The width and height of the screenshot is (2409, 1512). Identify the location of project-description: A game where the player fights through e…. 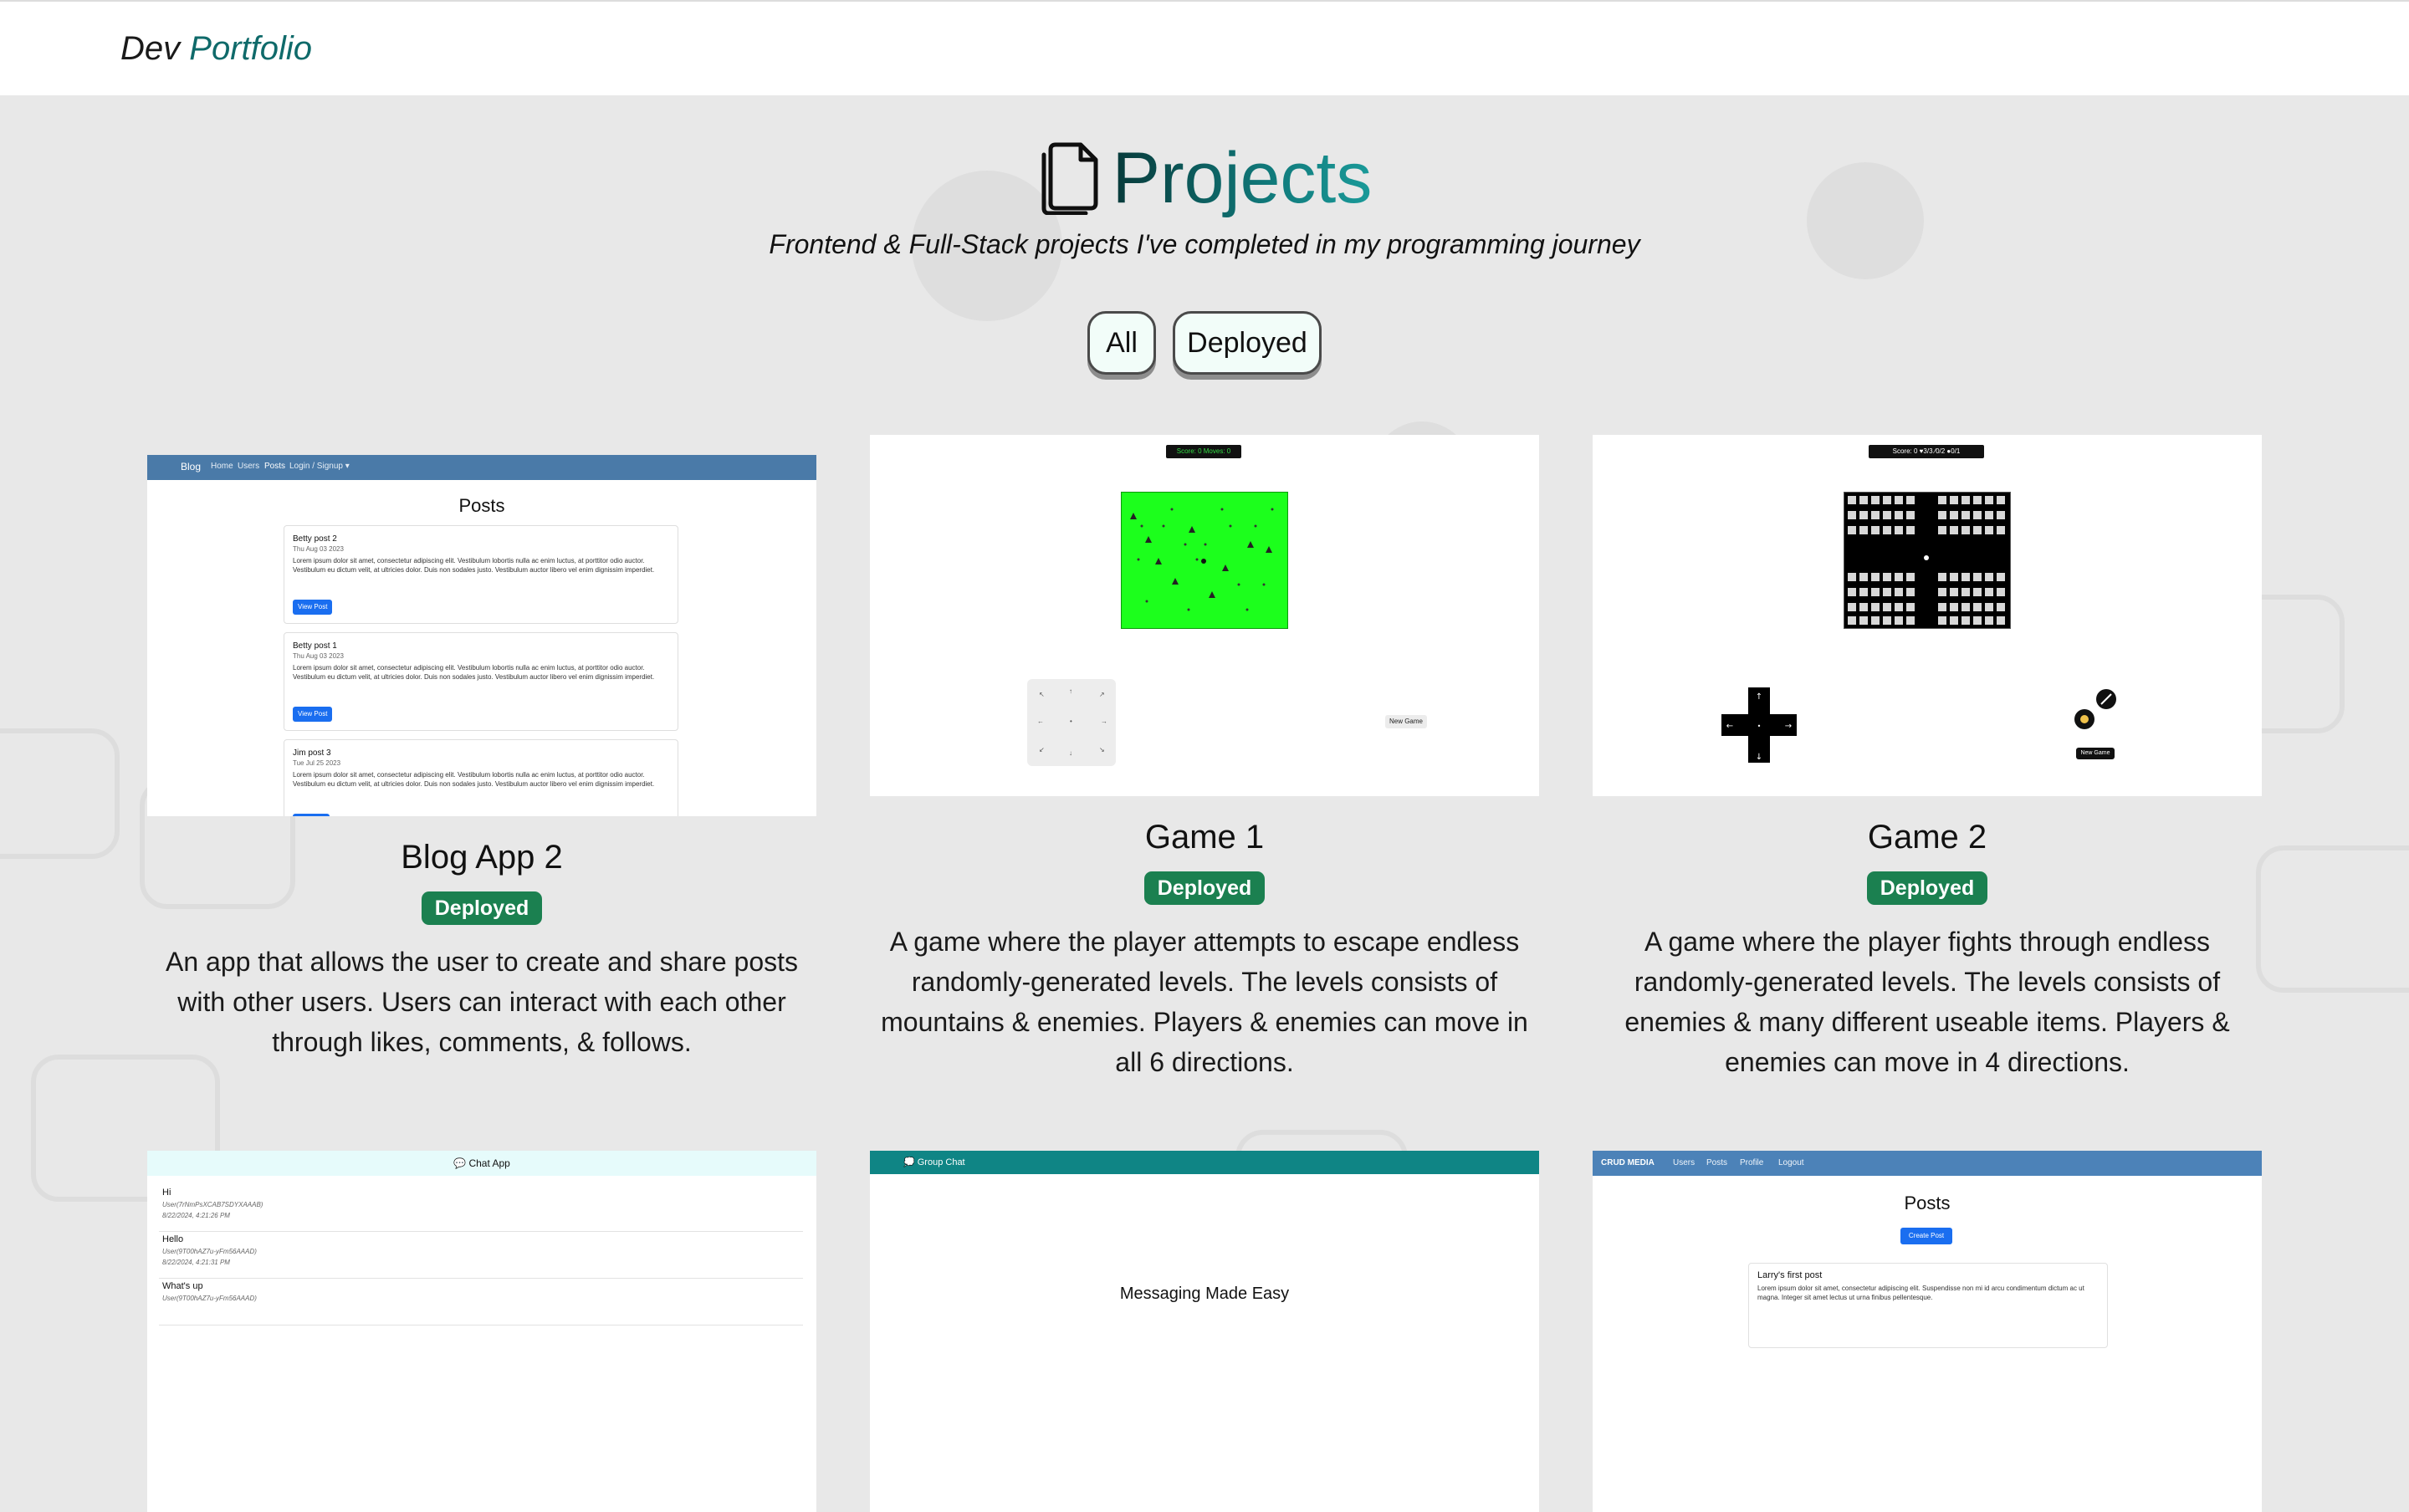
(1927, 1002).